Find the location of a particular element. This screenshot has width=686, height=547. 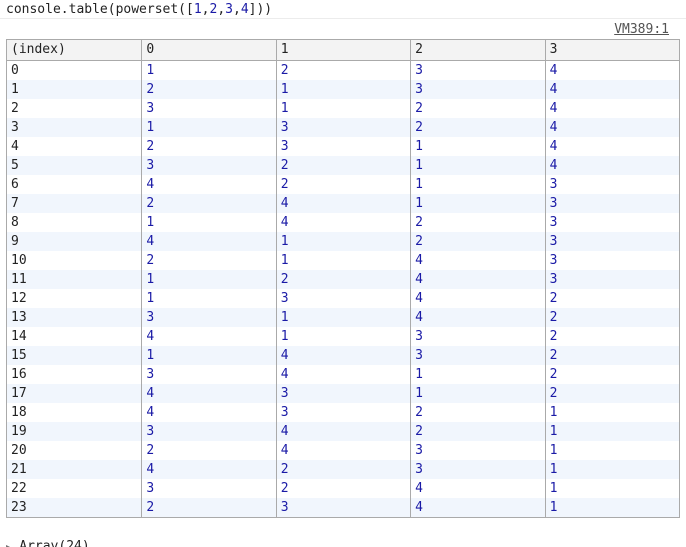

row-index-cell: 11 is located at coordinates (74, 279).